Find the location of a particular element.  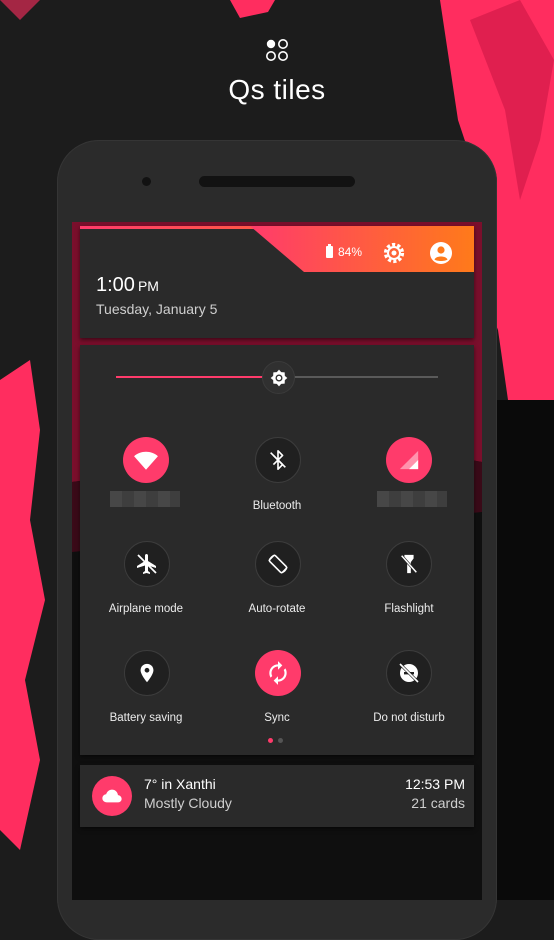

tile-sync is located at coordinates (278, 673).